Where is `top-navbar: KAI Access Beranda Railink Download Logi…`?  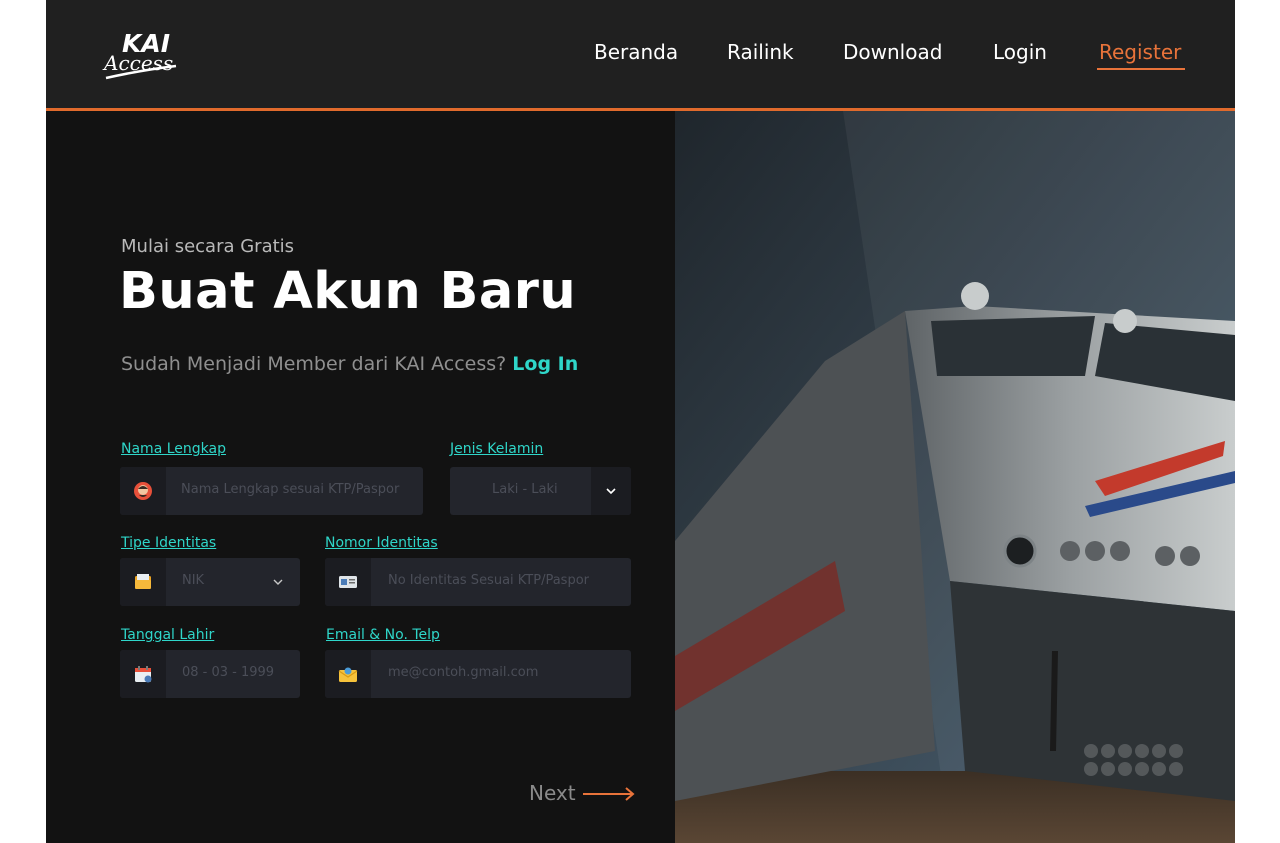 top-navbar: KAI Access Beranda Railink Download Logi… is located at coordinates (640, 55).